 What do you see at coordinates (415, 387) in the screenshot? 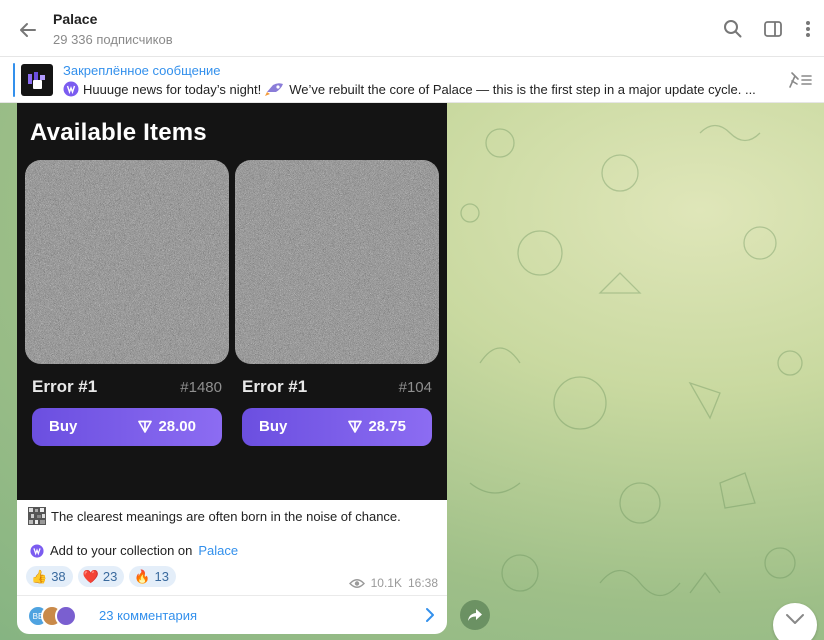
I see `item-number: #104` at bounding box center [415, 387].